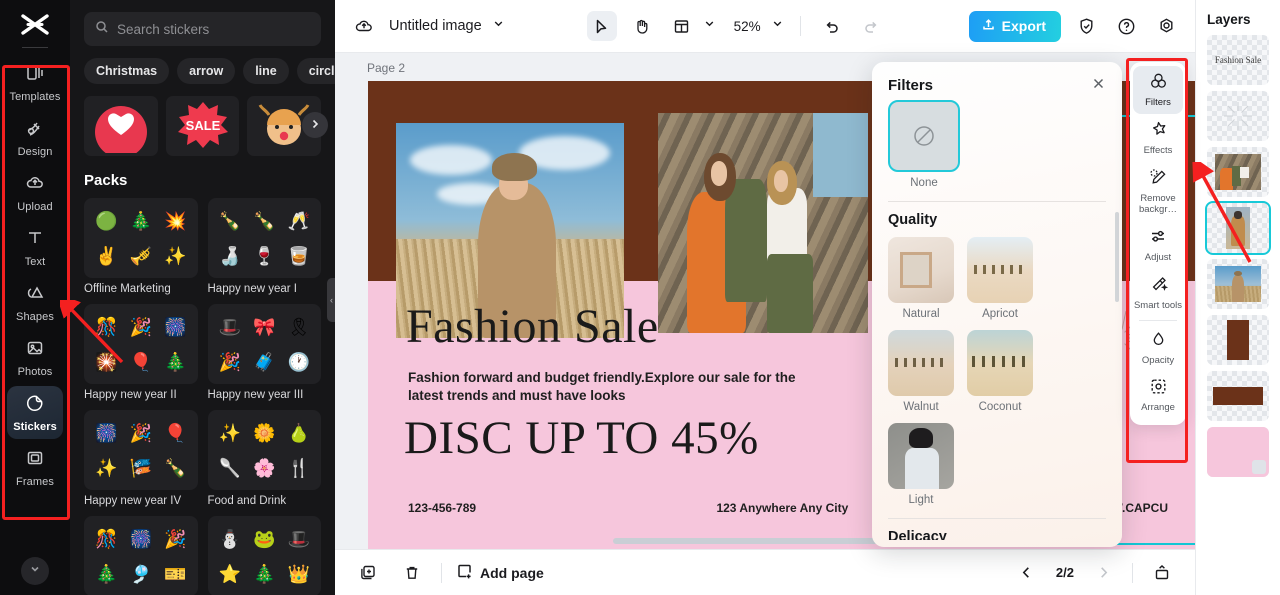  I want to click on next-page-button, so click(1103, 573).